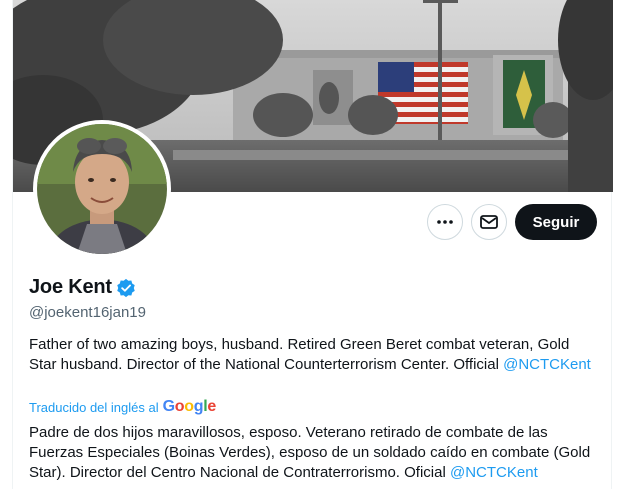 This screenshot has height=489, width=642. I want to click on message-button, so click(489, 222).